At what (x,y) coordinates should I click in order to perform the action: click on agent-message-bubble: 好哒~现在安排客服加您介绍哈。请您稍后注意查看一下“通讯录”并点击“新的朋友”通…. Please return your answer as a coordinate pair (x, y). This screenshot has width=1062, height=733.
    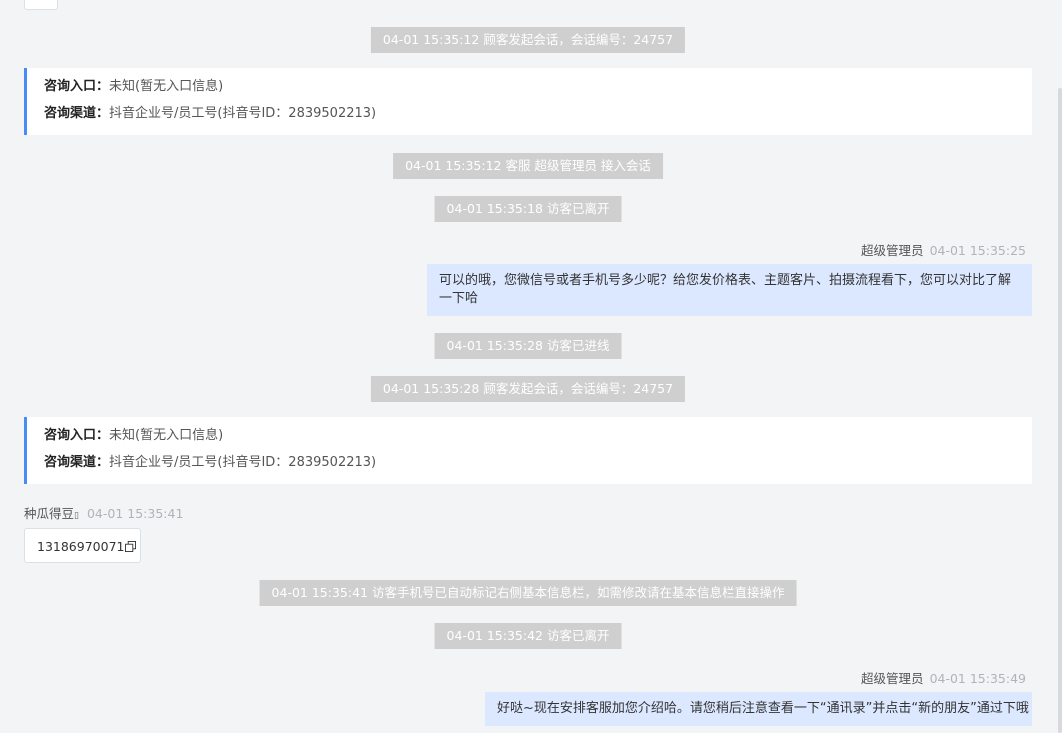
    Looking at the image, I should click on (758, 709).